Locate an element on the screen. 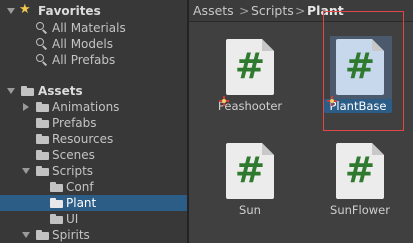  collapse-arrow-icon is located at coordinates (26, 107).